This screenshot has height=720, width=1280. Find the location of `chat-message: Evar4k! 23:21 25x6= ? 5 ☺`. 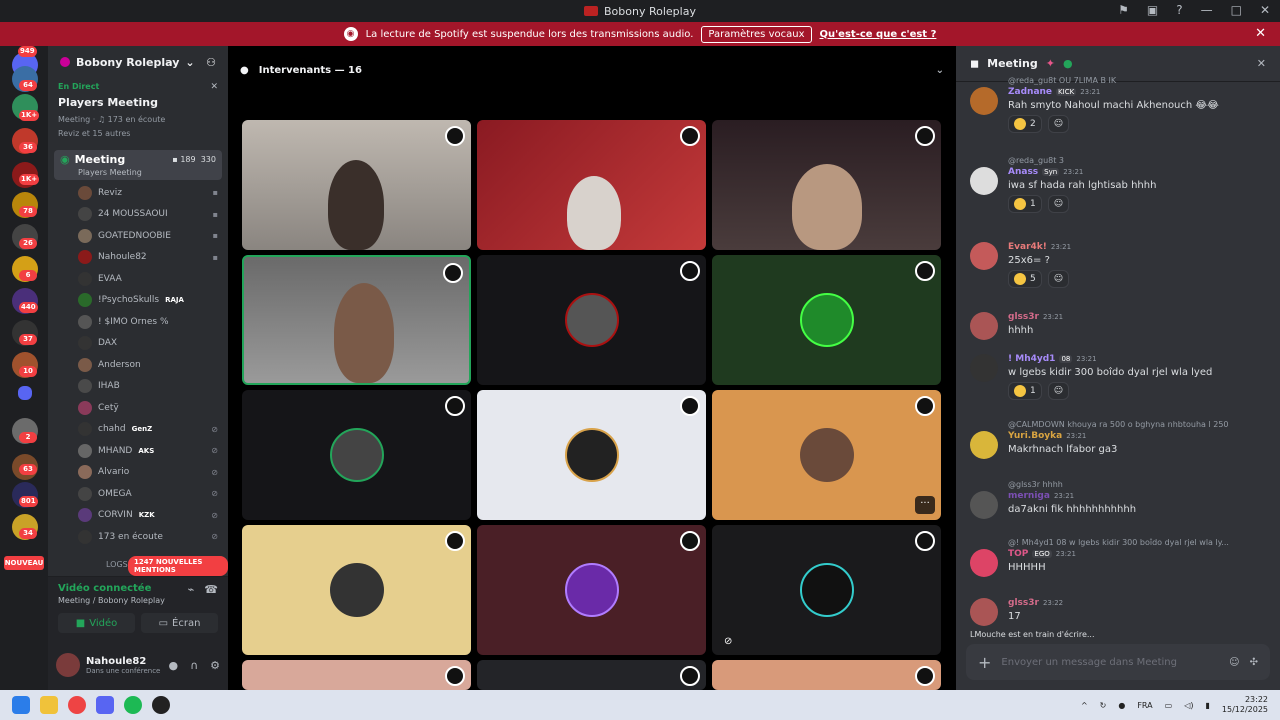

chat-message: Evar4k! 23:21 25x6= ? 5 ☺ is located at coordinates (1120, 264).